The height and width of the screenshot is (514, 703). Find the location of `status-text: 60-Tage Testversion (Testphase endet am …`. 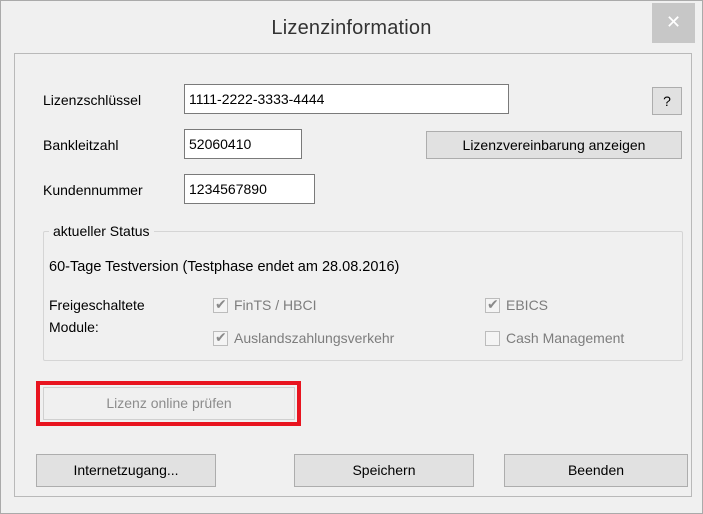

status-text: 60-Tage Testversion (Testphase endet am … is located at coordinates (224, 267).